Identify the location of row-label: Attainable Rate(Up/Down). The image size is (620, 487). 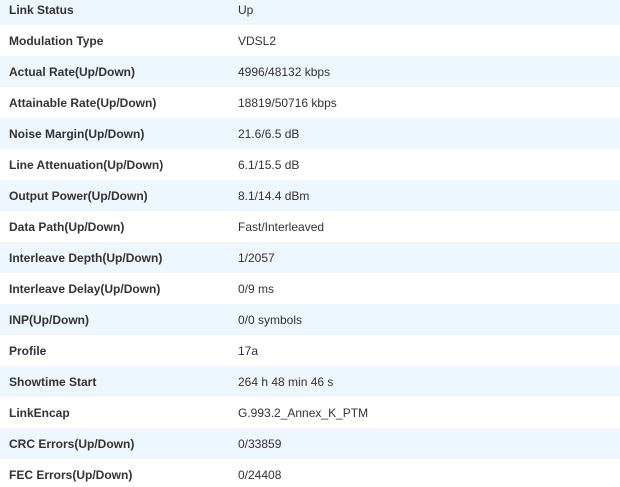
(83, 102).